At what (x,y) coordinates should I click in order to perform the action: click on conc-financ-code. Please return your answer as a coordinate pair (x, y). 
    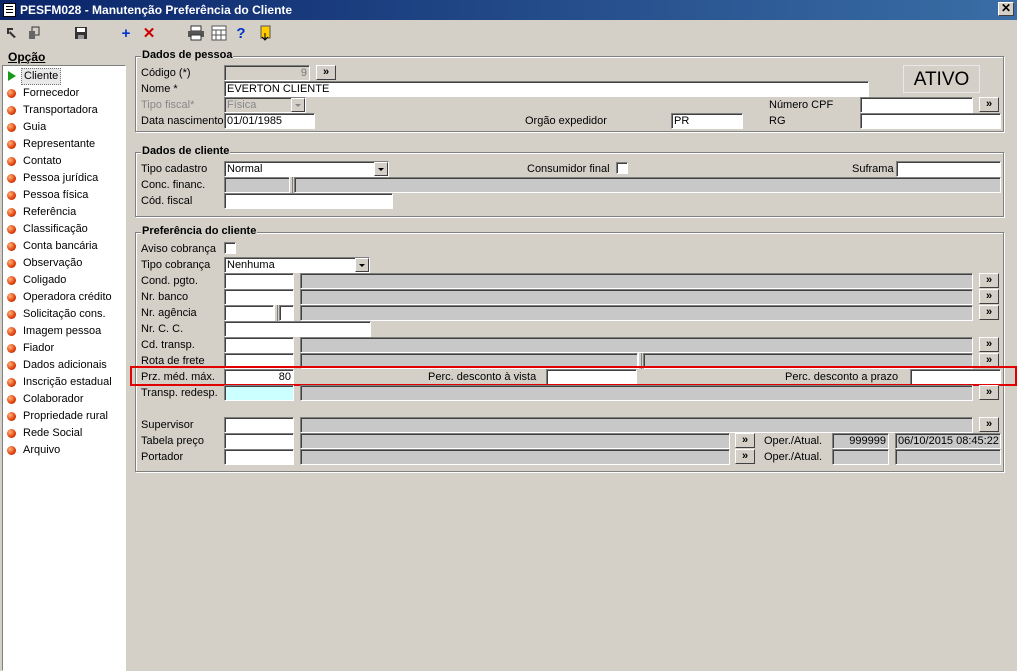
    Looking at the image, I should click on (257, 185).